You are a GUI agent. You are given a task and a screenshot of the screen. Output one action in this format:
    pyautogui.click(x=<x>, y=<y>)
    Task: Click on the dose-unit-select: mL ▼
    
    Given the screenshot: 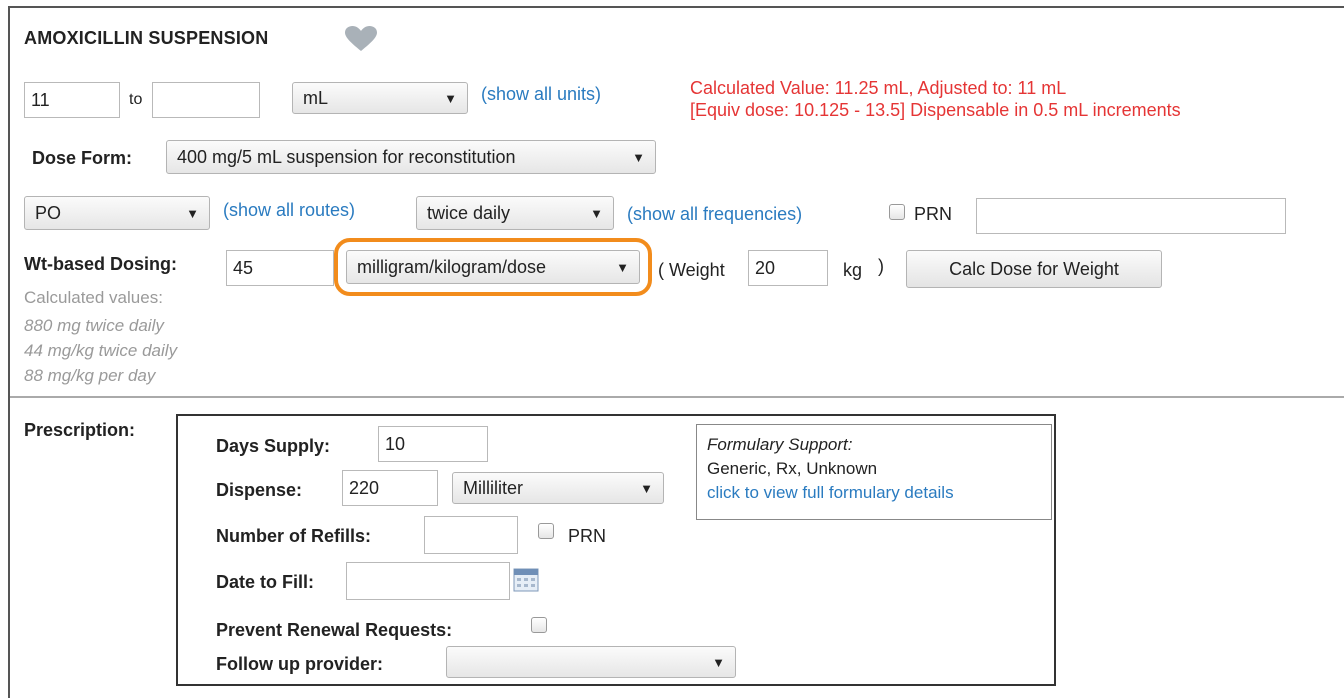 What is the action you would take?
    pyautogui.click(x=380, y=98)
    